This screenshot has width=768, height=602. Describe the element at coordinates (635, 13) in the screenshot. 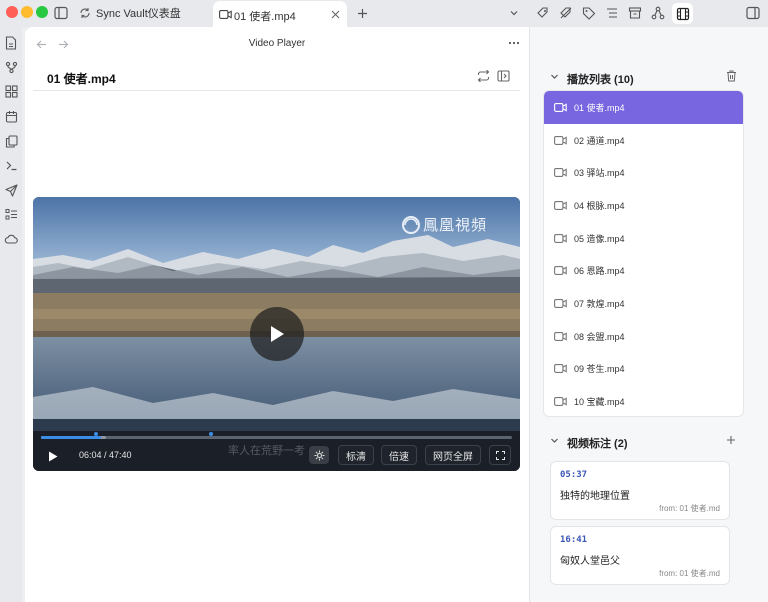

I see `archive-icon` at that location.